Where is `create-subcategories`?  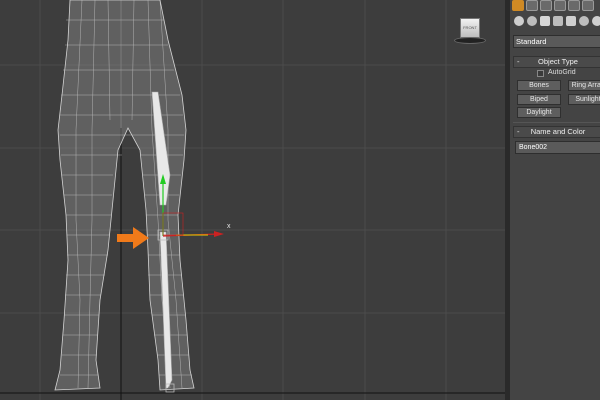 create-subcategories is located at coordinates (555, 21).